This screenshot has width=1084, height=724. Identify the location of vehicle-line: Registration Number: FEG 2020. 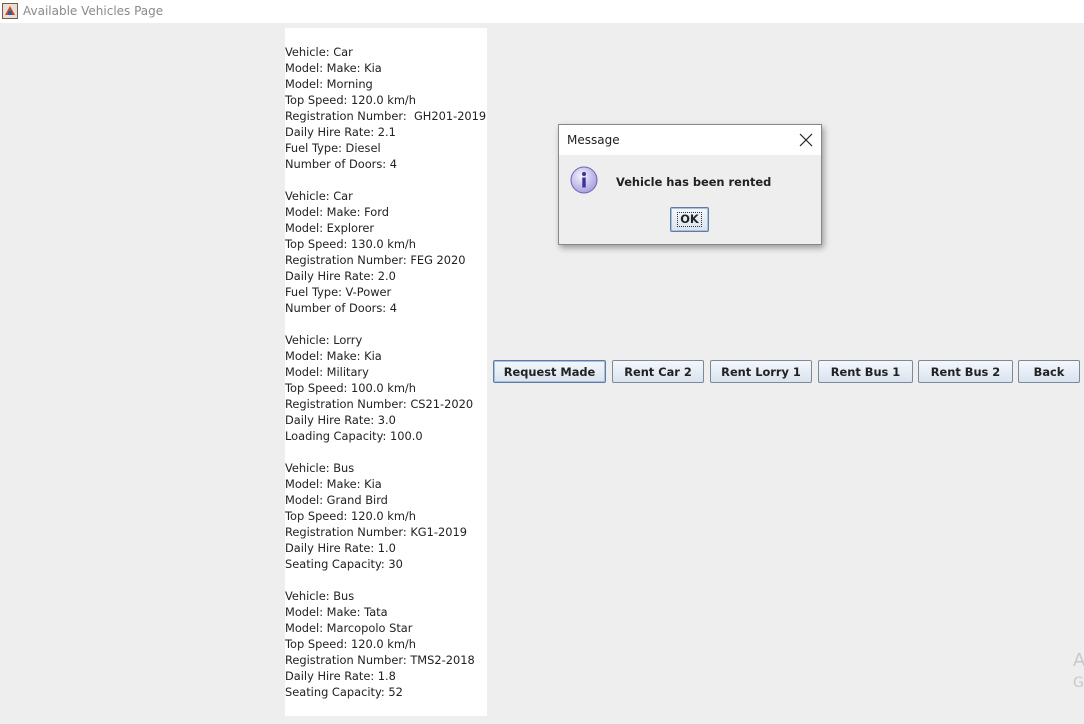
(375, 260).